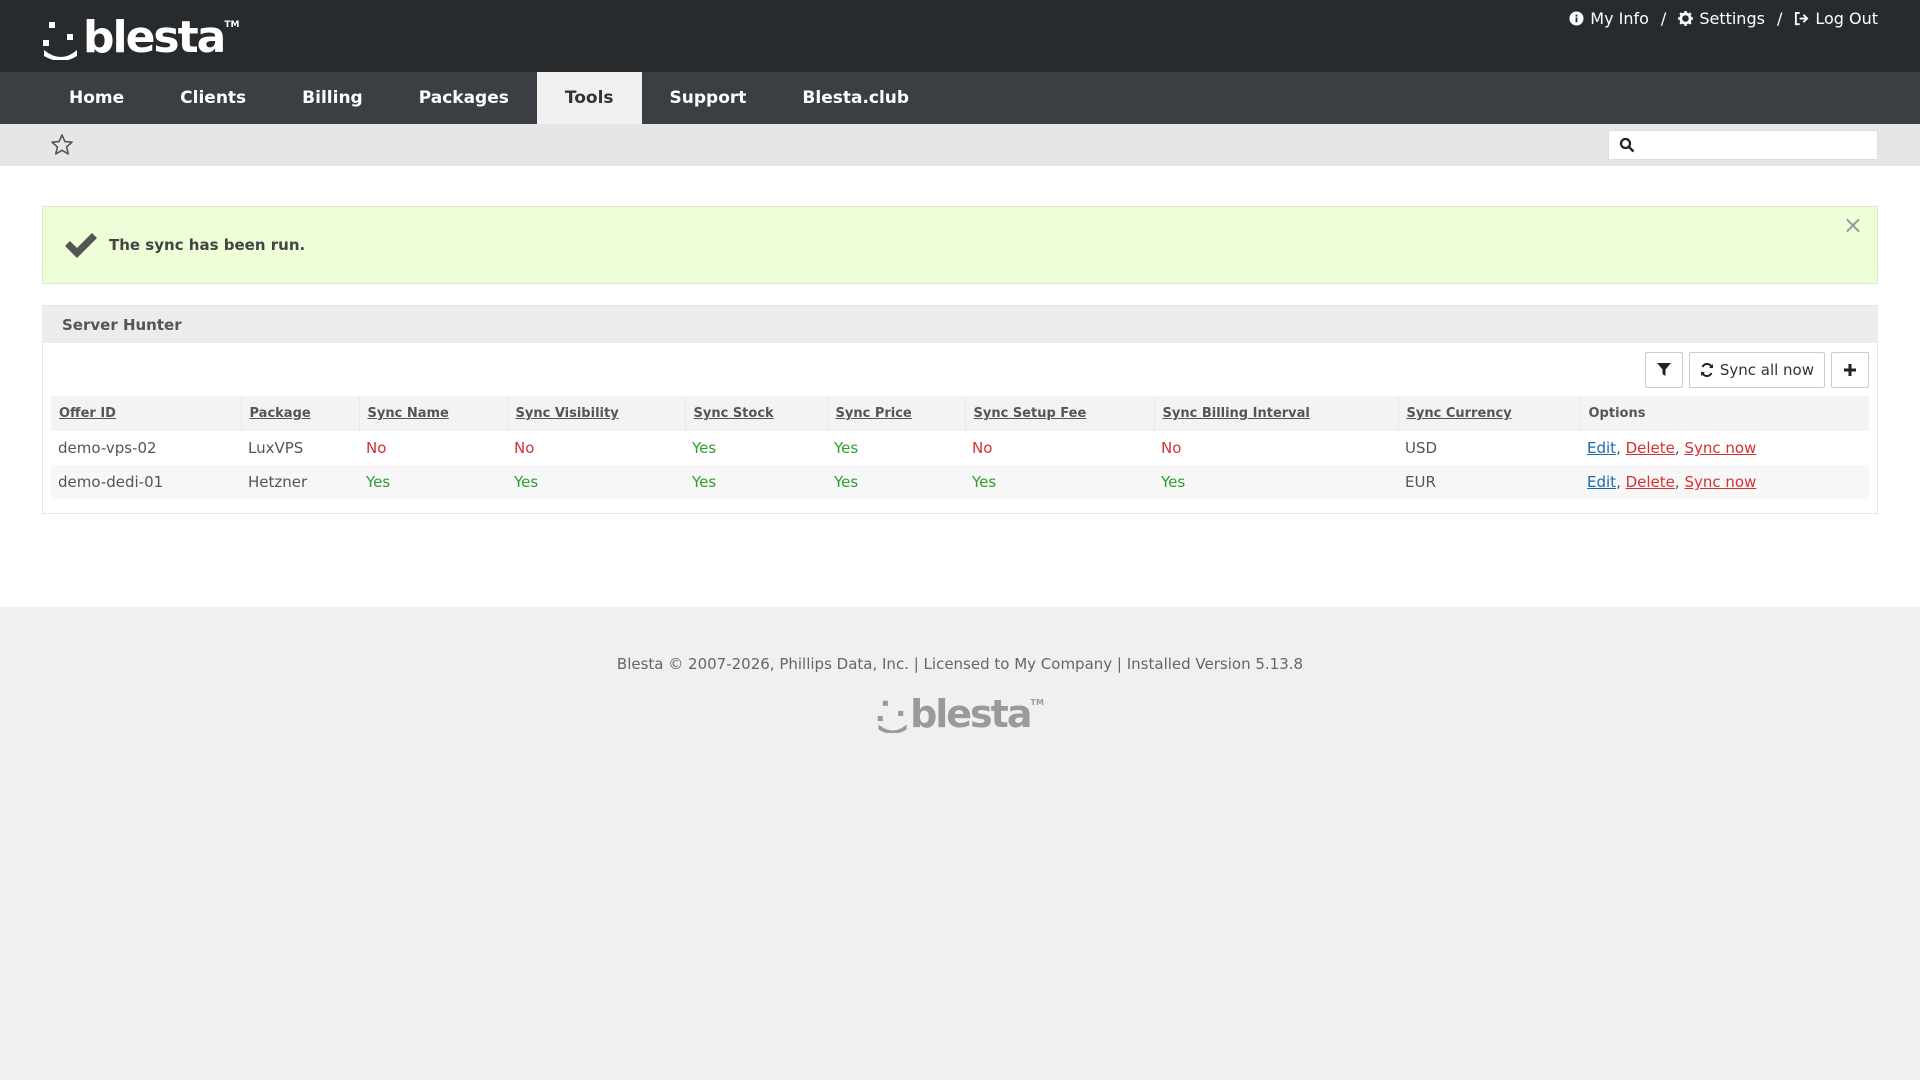 This screenshot has width=1920, height=1080. What do you see at coordinates (107, 448) in the screenshot?
I see `cell-offer-id: demo-vps-02` at bounding box center [107, 448].